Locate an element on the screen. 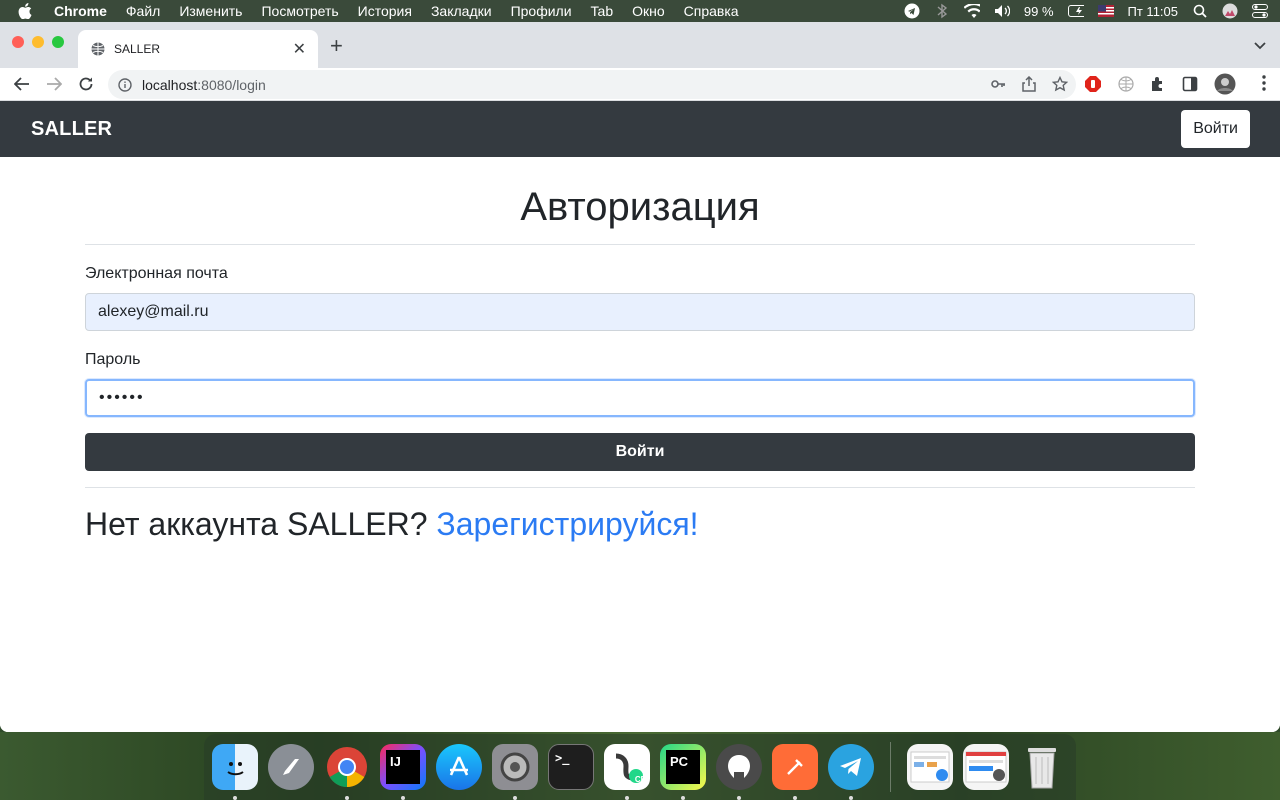 This screenshot has width=1280, height=800. password-key-icon is located at coordinates (998, 85).